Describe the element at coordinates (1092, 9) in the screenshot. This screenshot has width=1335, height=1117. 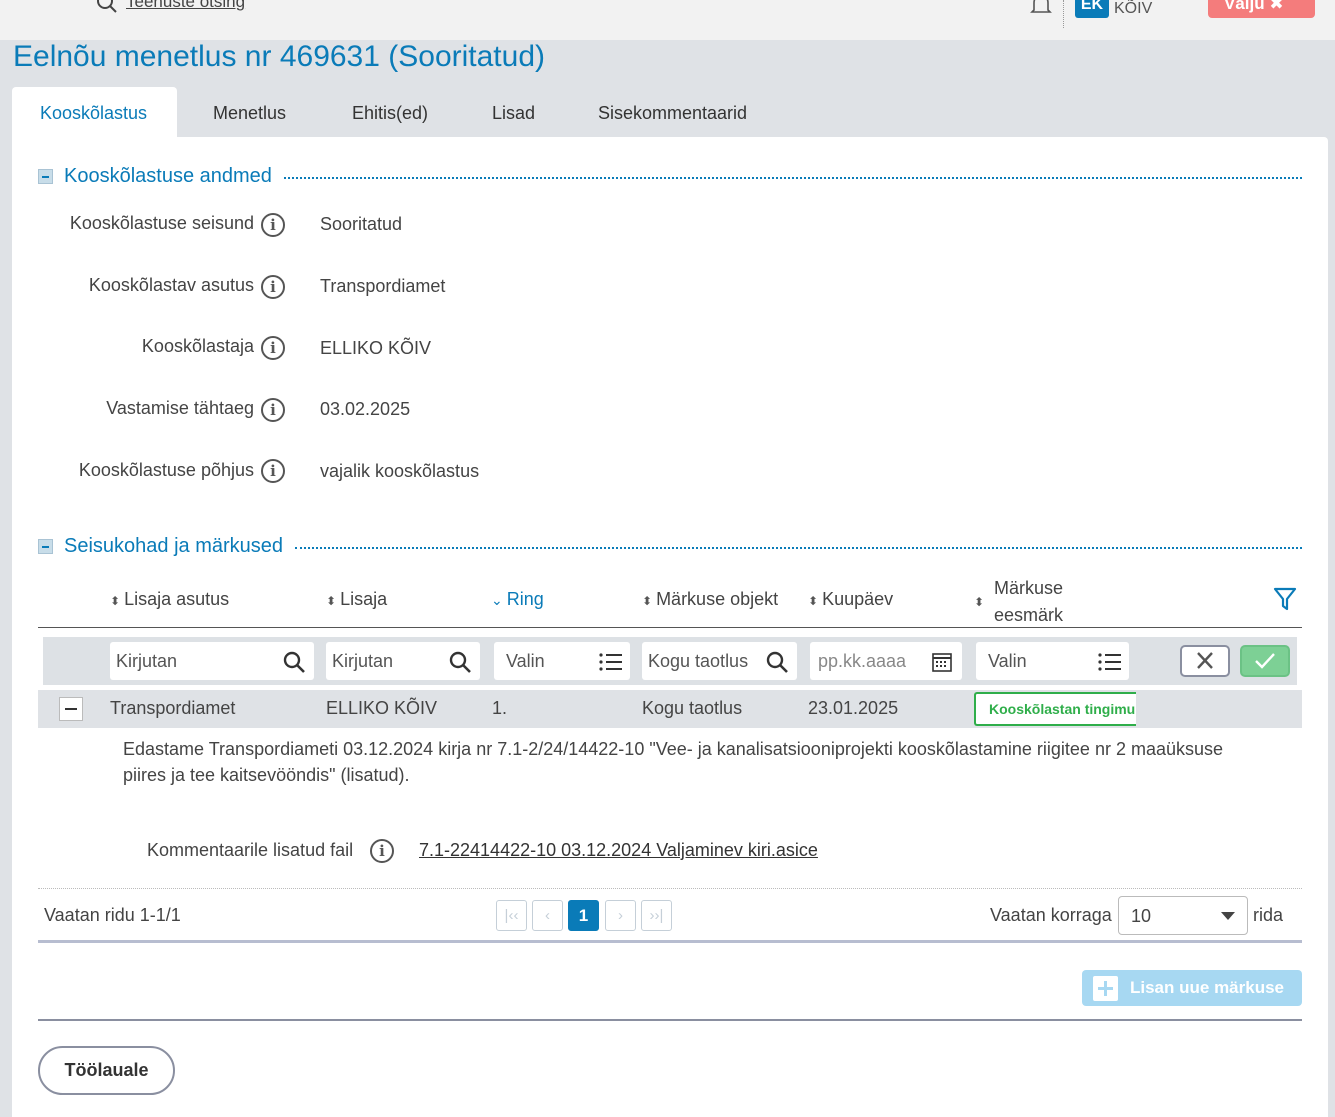
I see `user-avatar: EK` at that location.